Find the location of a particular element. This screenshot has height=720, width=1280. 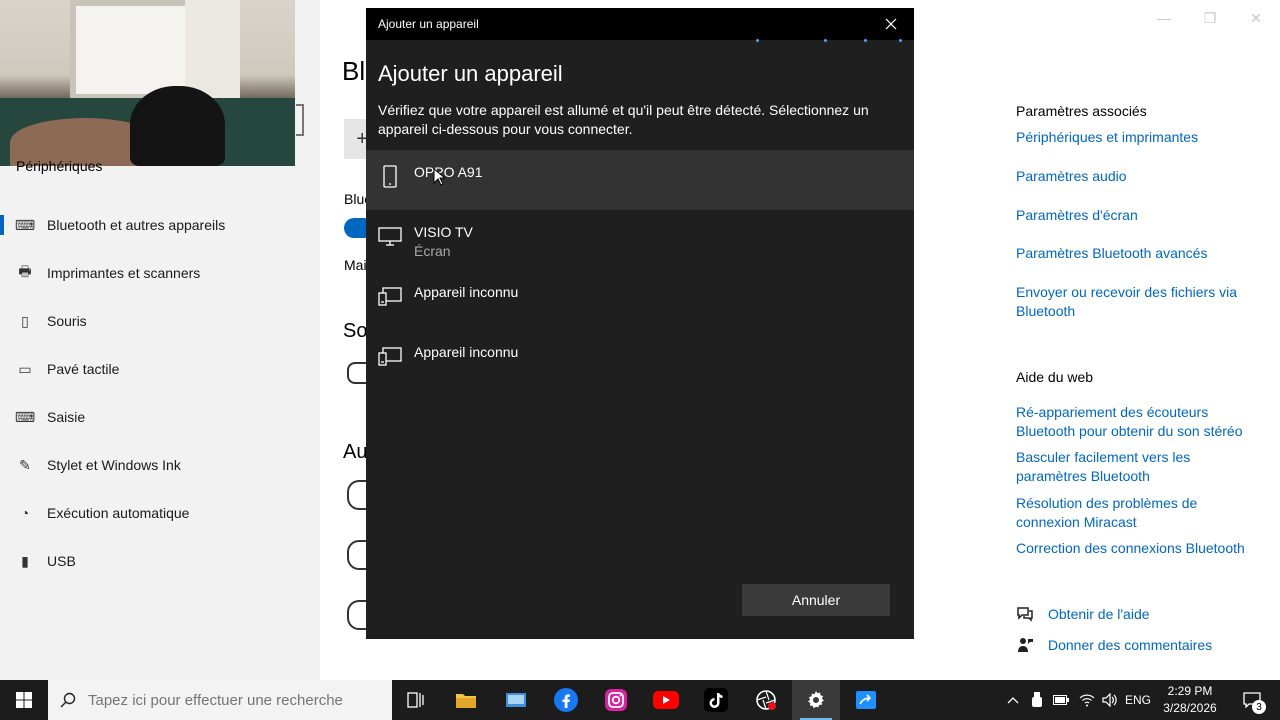

control-panel-icon is located at coordinates (516, 700).